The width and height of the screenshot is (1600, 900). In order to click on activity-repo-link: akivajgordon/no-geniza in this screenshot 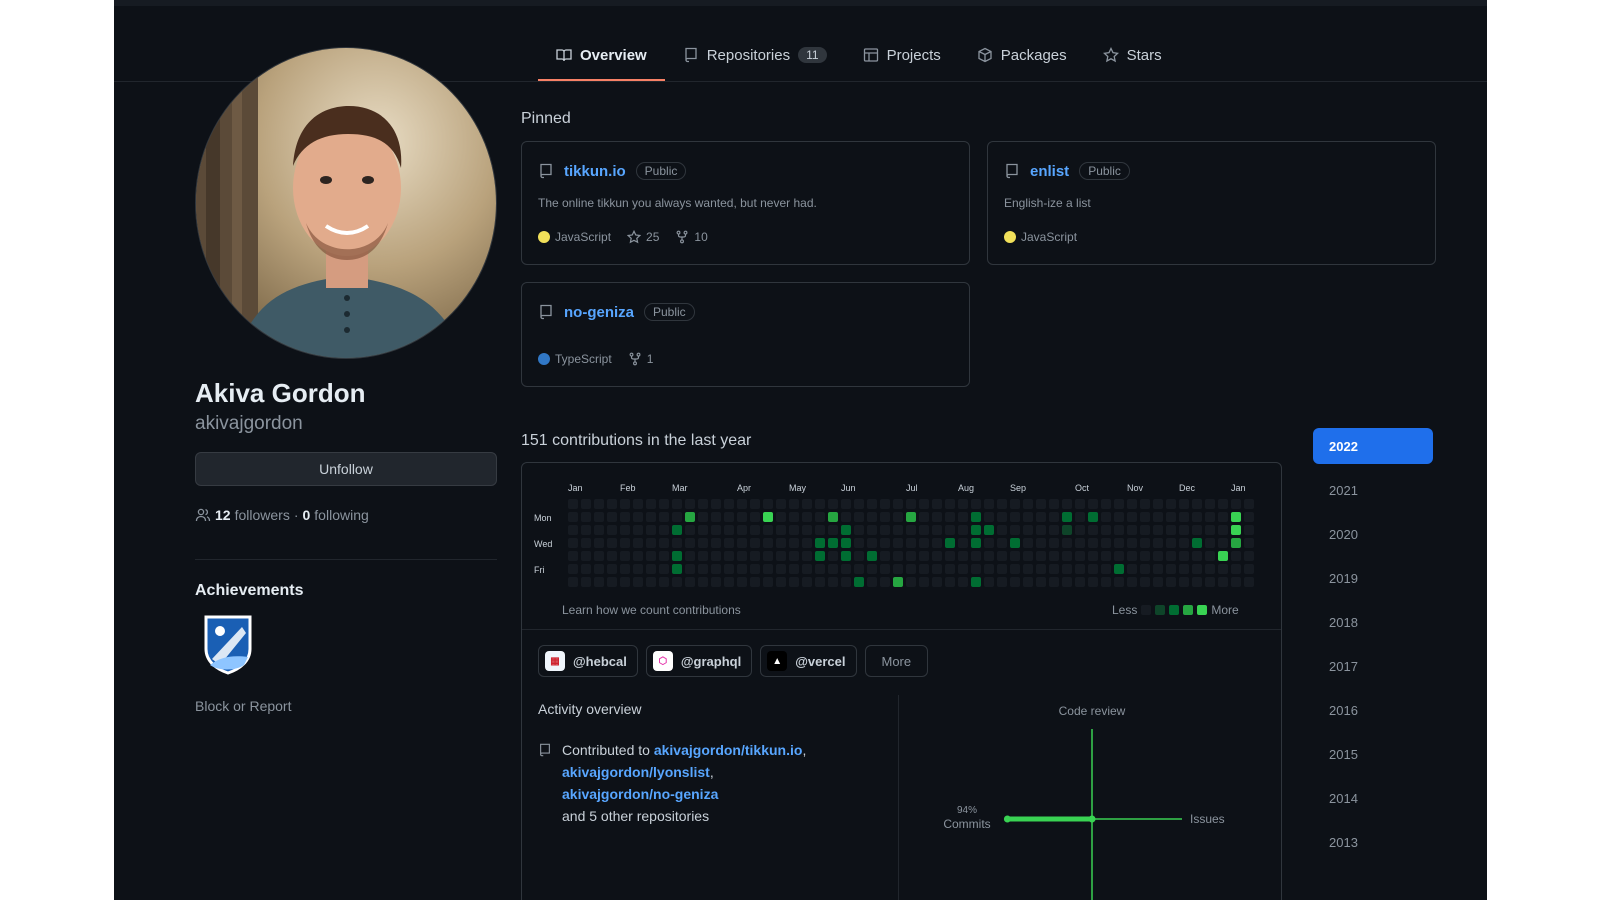, I will do `click(640, 794)`.